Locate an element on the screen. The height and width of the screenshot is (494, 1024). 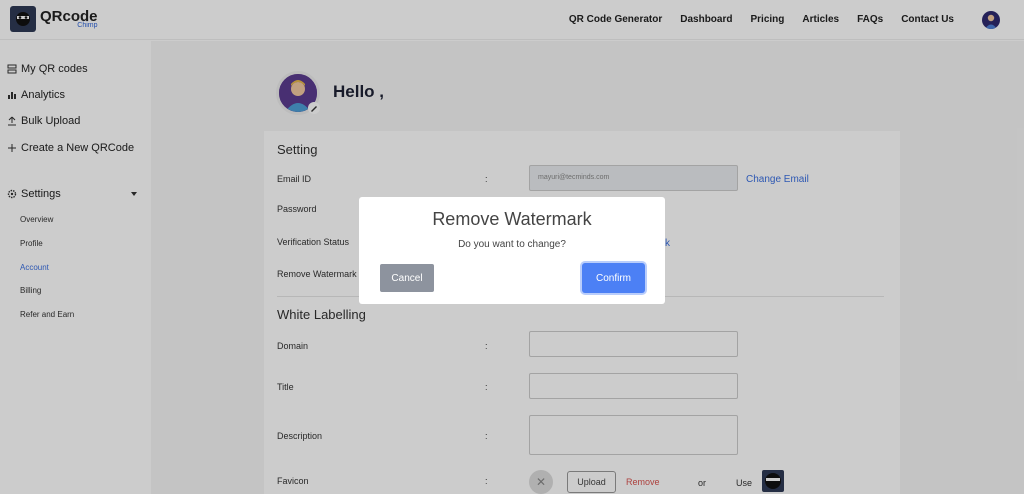
dialog-message: Do you want to change? is located at coordinates (512, 244).